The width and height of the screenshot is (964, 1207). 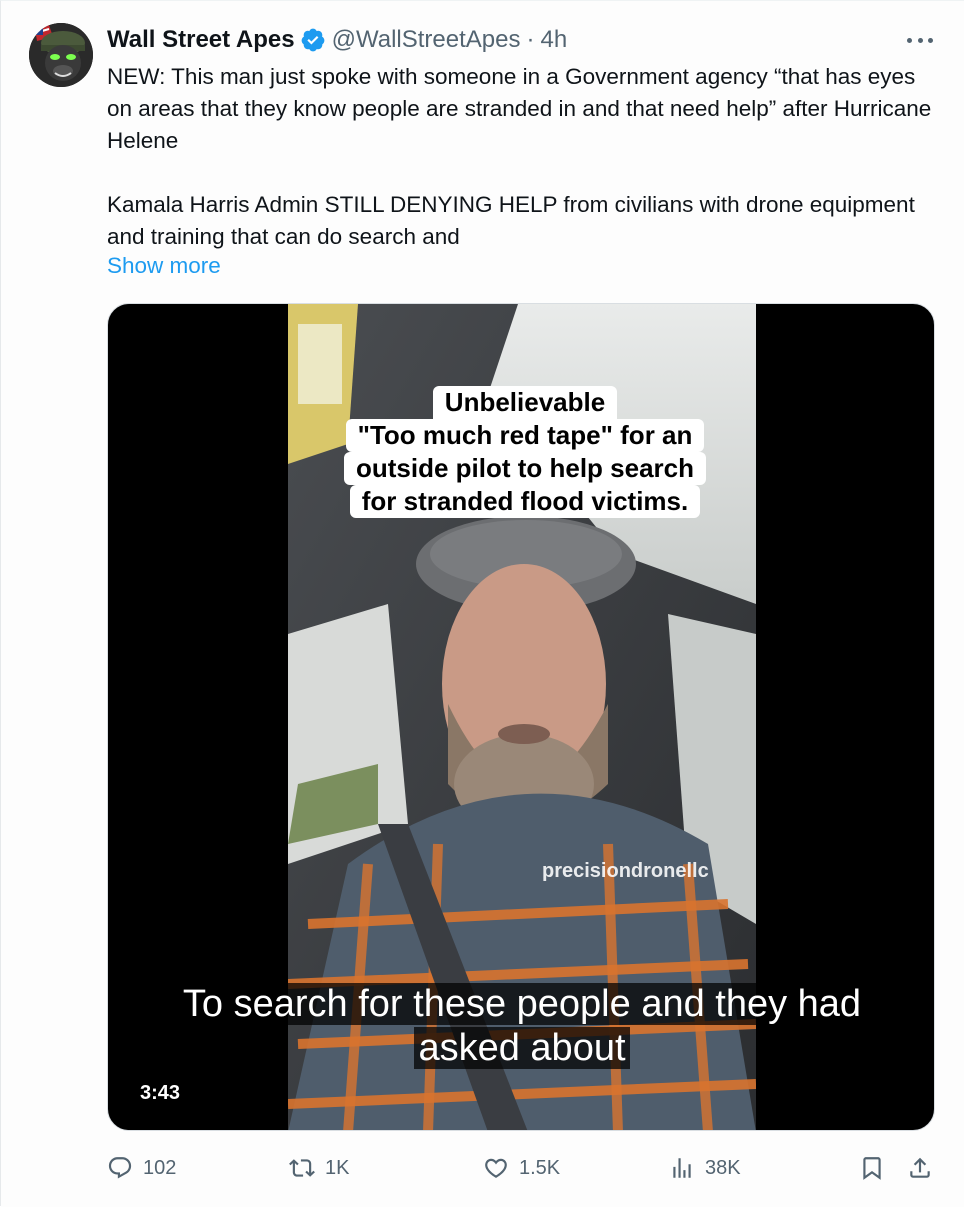 What do you see at coordinates (525, 501) in the screenshot?
I see `caption-line-4: for stranded flood victims.` at bounding box center [525, 501].